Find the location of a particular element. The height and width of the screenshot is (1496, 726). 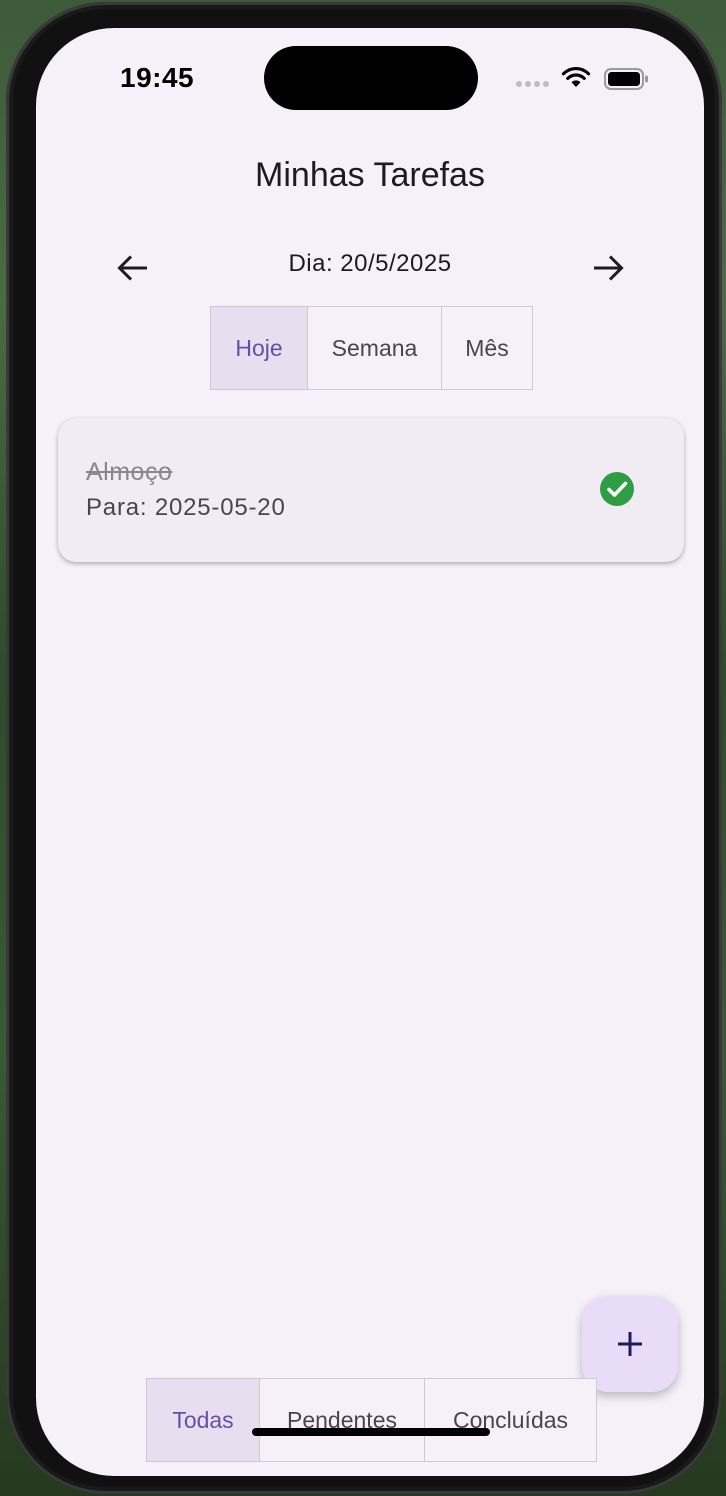

previous-day-button is located at coordinates (133, 268).